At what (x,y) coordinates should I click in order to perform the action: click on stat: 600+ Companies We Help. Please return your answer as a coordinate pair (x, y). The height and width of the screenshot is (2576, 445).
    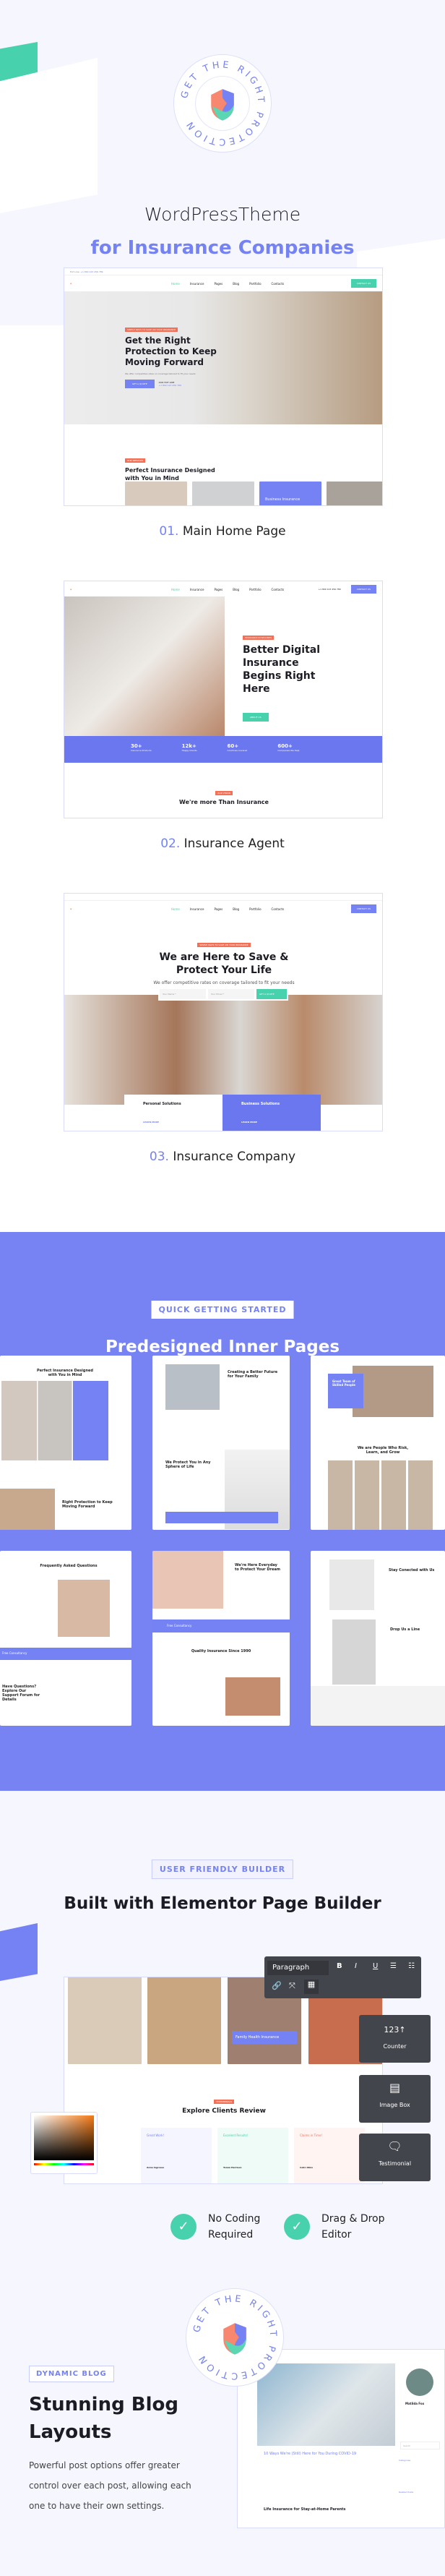
    Looking at the image, I should click on (288, 747).